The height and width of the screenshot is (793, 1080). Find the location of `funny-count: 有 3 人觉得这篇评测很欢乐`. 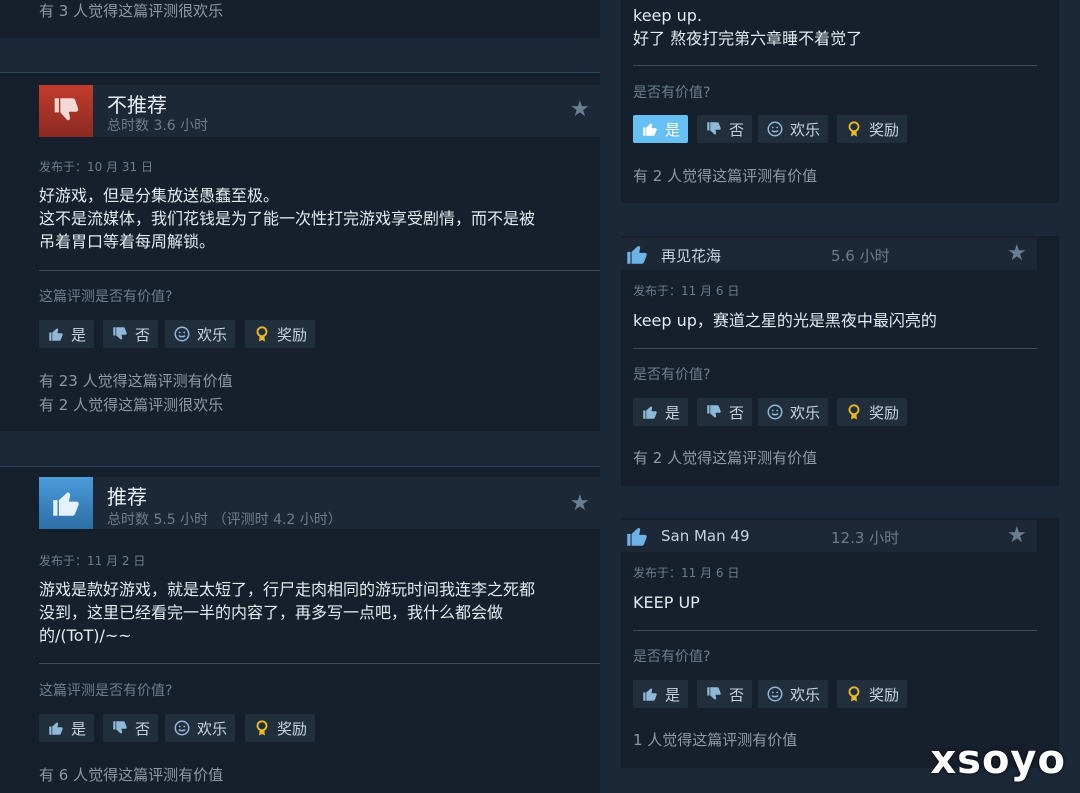

funny-count: 有 3 人觉得这篇评测很欢乐 is located at coordinates (131, 11).